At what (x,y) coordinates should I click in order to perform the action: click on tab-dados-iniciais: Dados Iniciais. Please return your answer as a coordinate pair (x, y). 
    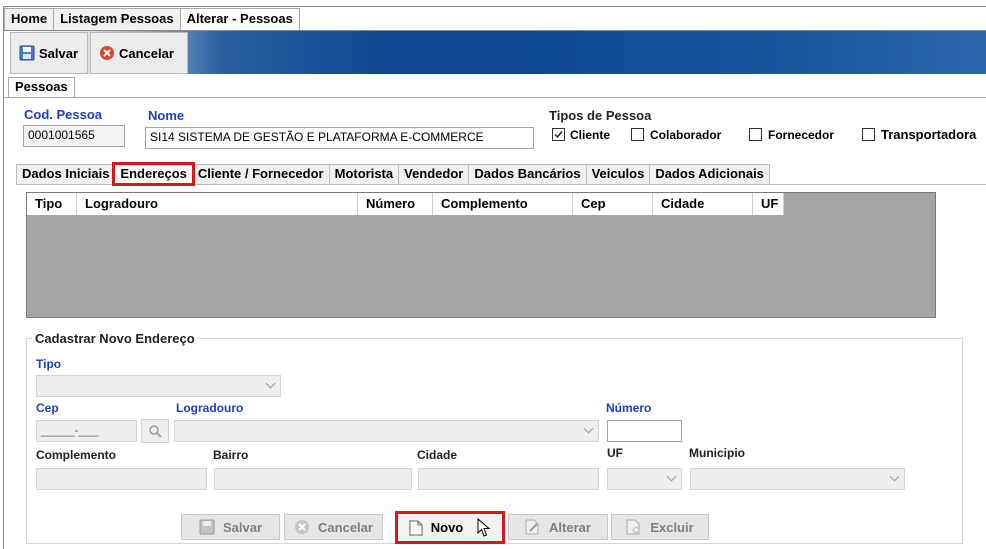
    Looking at the image, I should click on (66, 174).